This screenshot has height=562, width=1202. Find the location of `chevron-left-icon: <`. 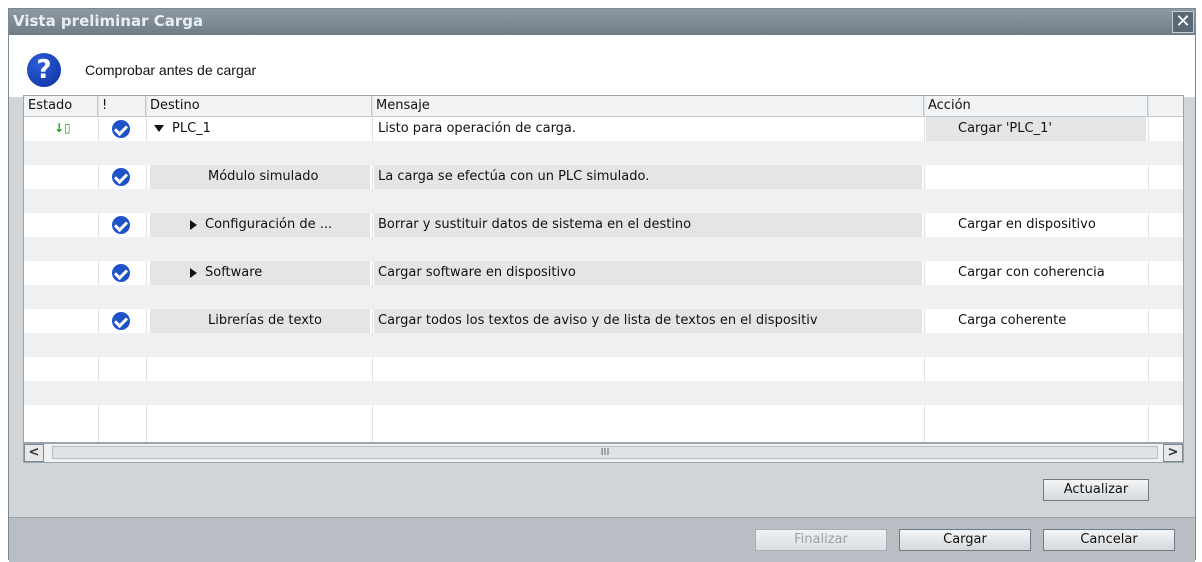

chevron-left-icon: < is located at coordinates (34, 452).